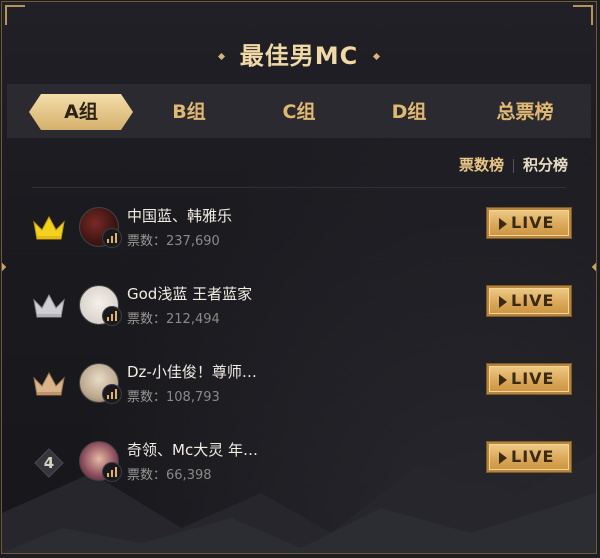 Image resolution: width=600 pixels, height=558 pixels. Describe the element at coordinates (221, 56) in the screenshot. I see `title-left-diamond` at that location.